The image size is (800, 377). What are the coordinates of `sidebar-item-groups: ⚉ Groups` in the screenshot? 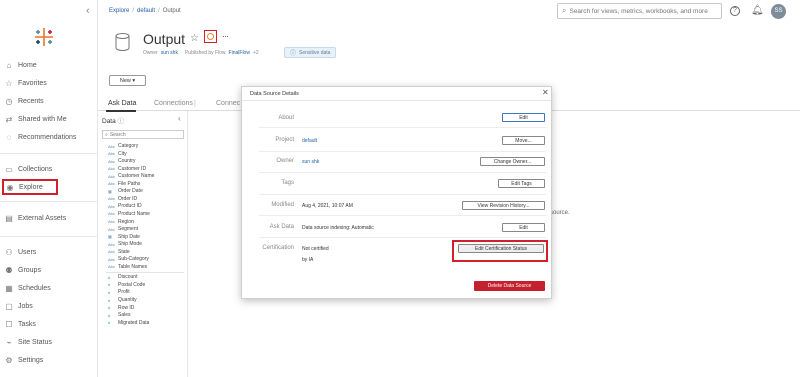 It's located at (22, 270).